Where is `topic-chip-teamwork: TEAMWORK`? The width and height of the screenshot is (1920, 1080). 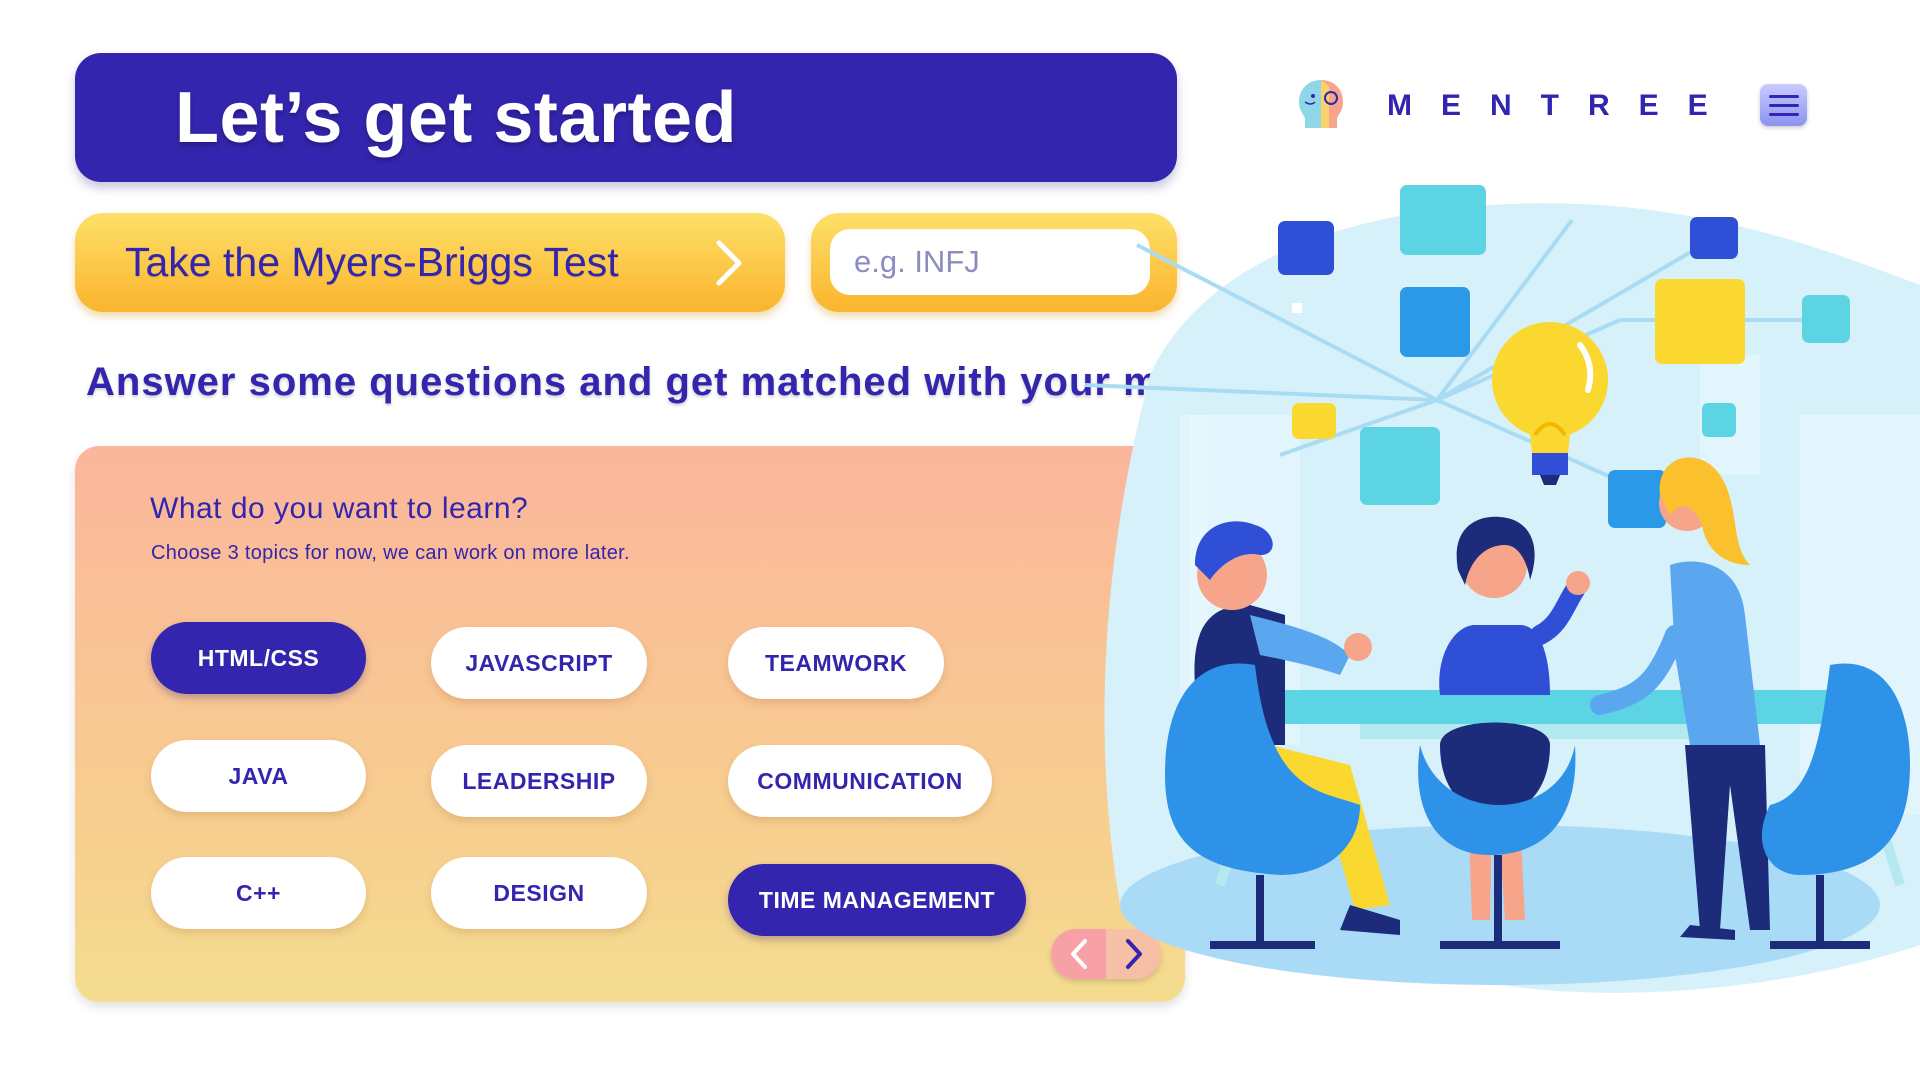 topic-chip-teamwork: TEAMWORK is located at coordinates (836, 663).